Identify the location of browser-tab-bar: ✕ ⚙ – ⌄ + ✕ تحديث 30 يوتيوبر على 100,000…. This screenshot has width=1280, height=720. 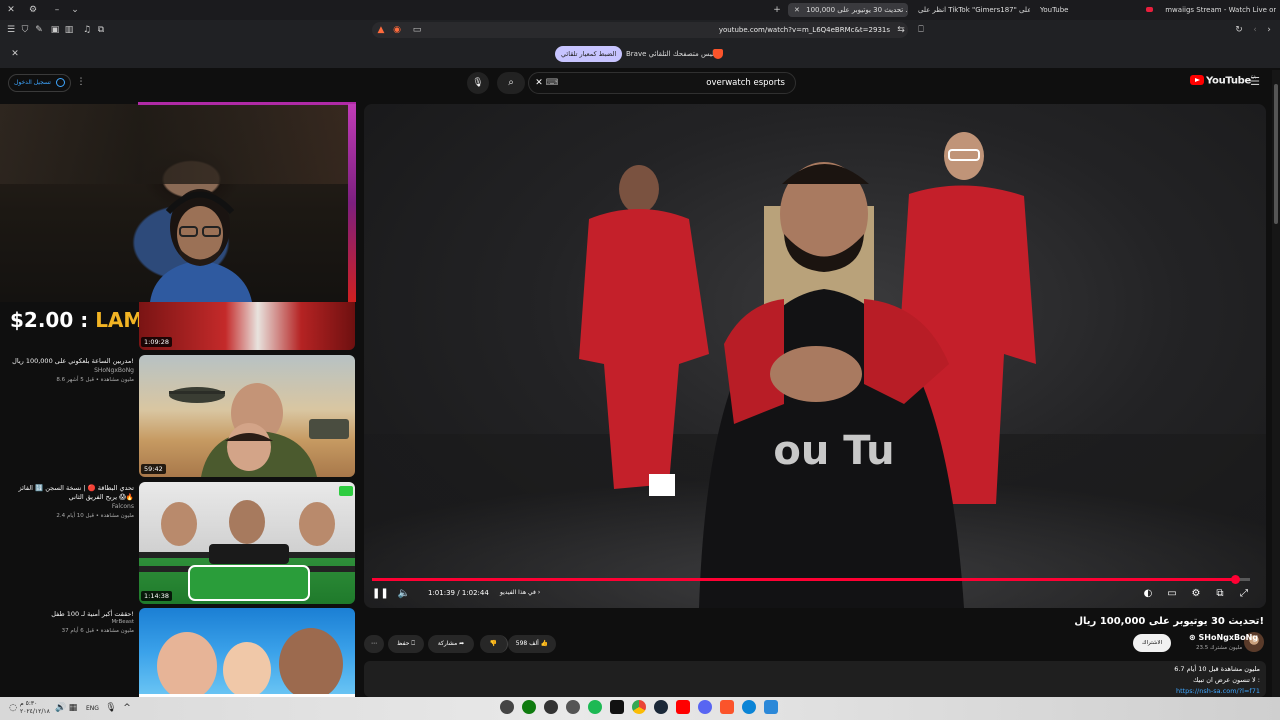
(640, 10).